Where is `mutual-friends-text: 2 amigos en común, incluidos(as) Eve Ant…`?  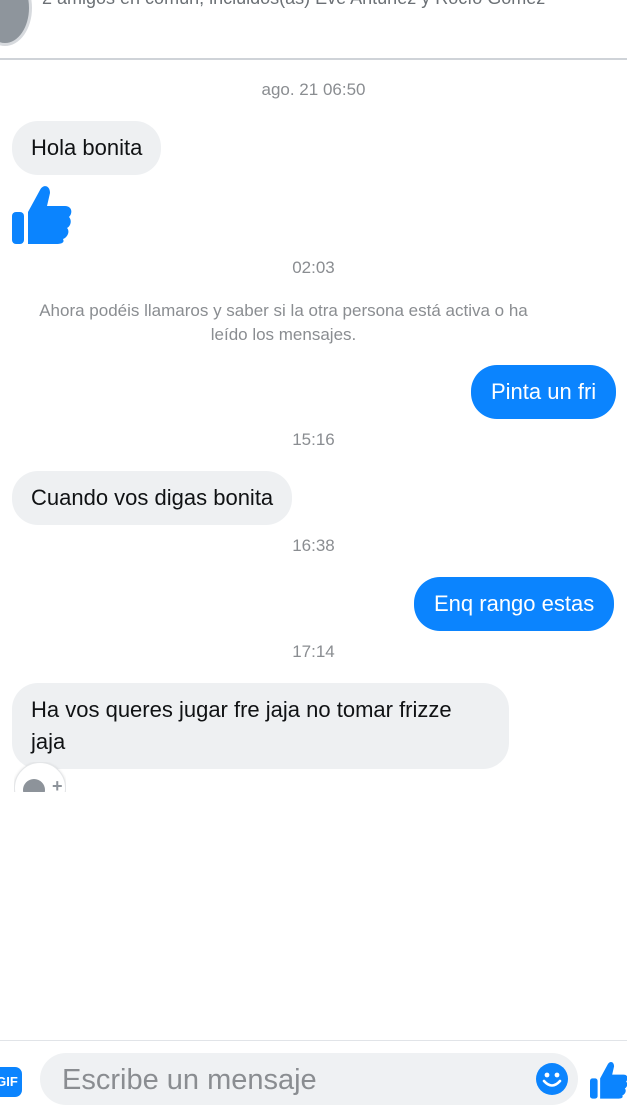
mutual-friends-text: 2 amigos en común, incluidos(as) Eve Ant… is located at coordinates (293, 4).